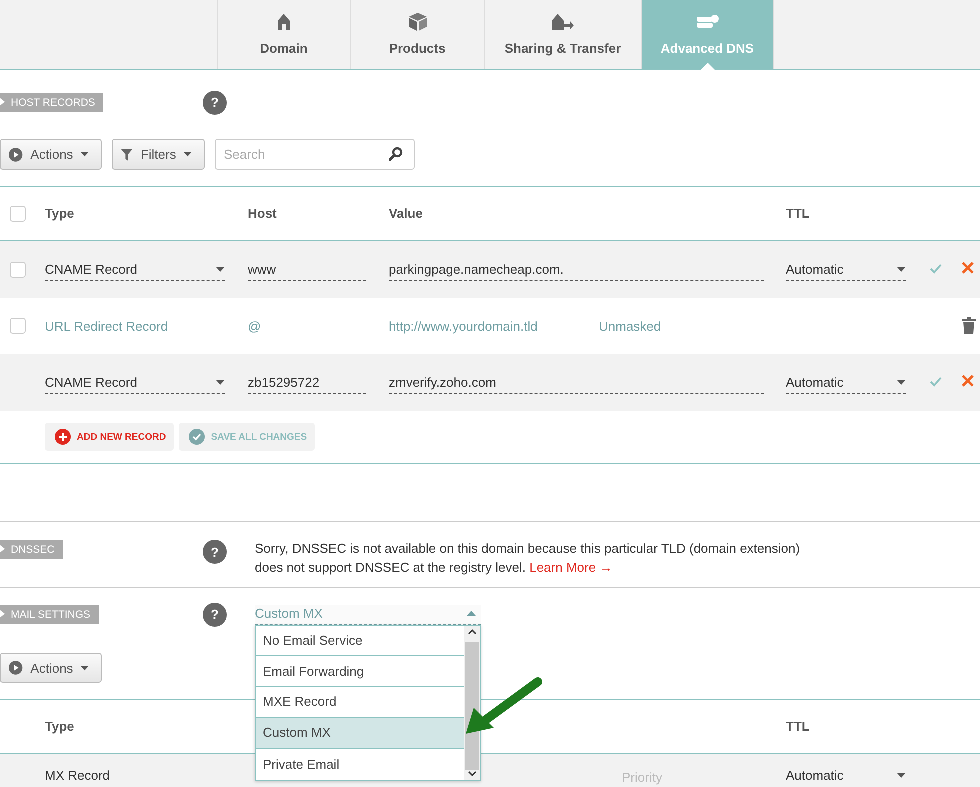 Image resolution: width=980 pixels, height=787 pixels. What do you see at coordinates (707, 66) in the screenshot?
I see `tab-pointer` at bounding box center [707, 66].